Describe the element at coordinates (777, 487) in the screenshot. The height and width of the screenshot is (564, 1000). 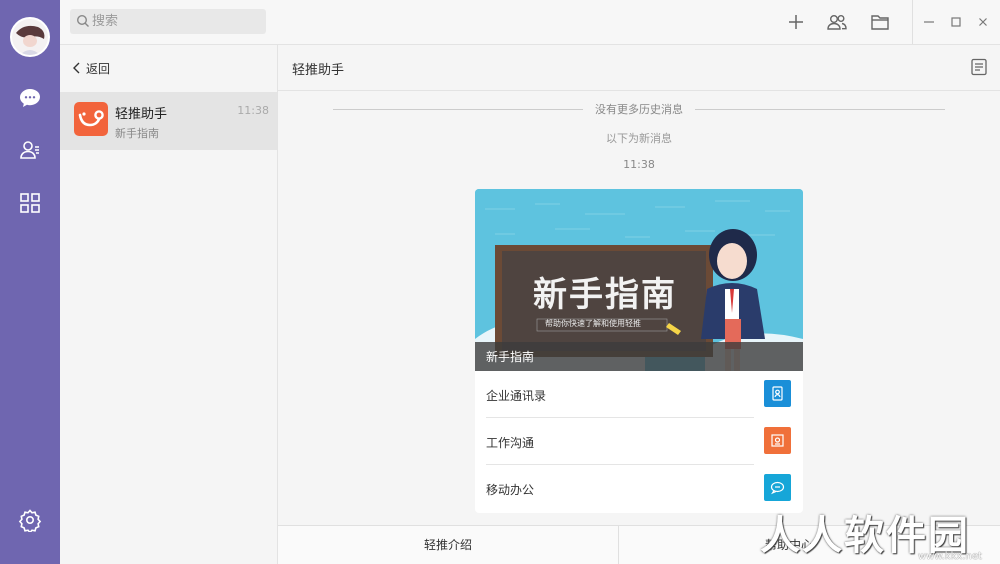
I see `mobile-office-icon` at that location.